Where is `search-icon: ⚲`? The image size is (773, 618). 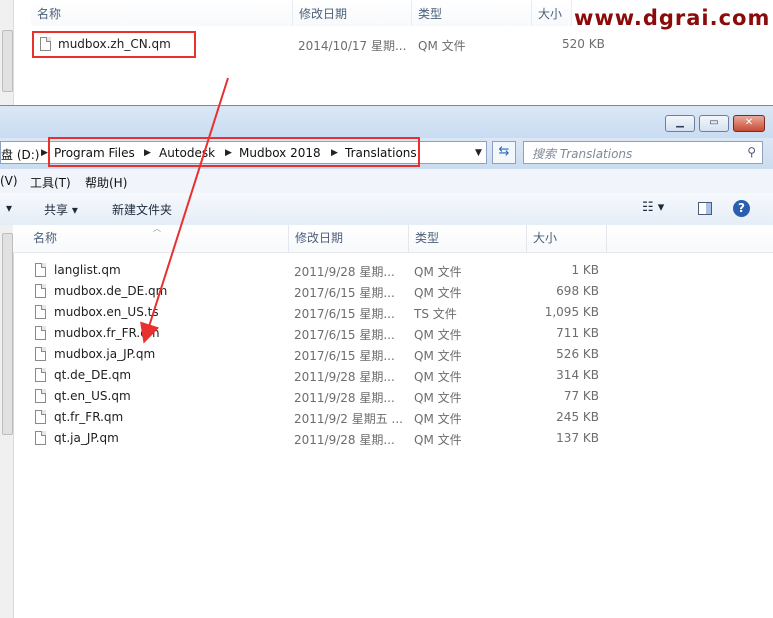
search-icon: ⚲ is located at coordinates (751, 152).